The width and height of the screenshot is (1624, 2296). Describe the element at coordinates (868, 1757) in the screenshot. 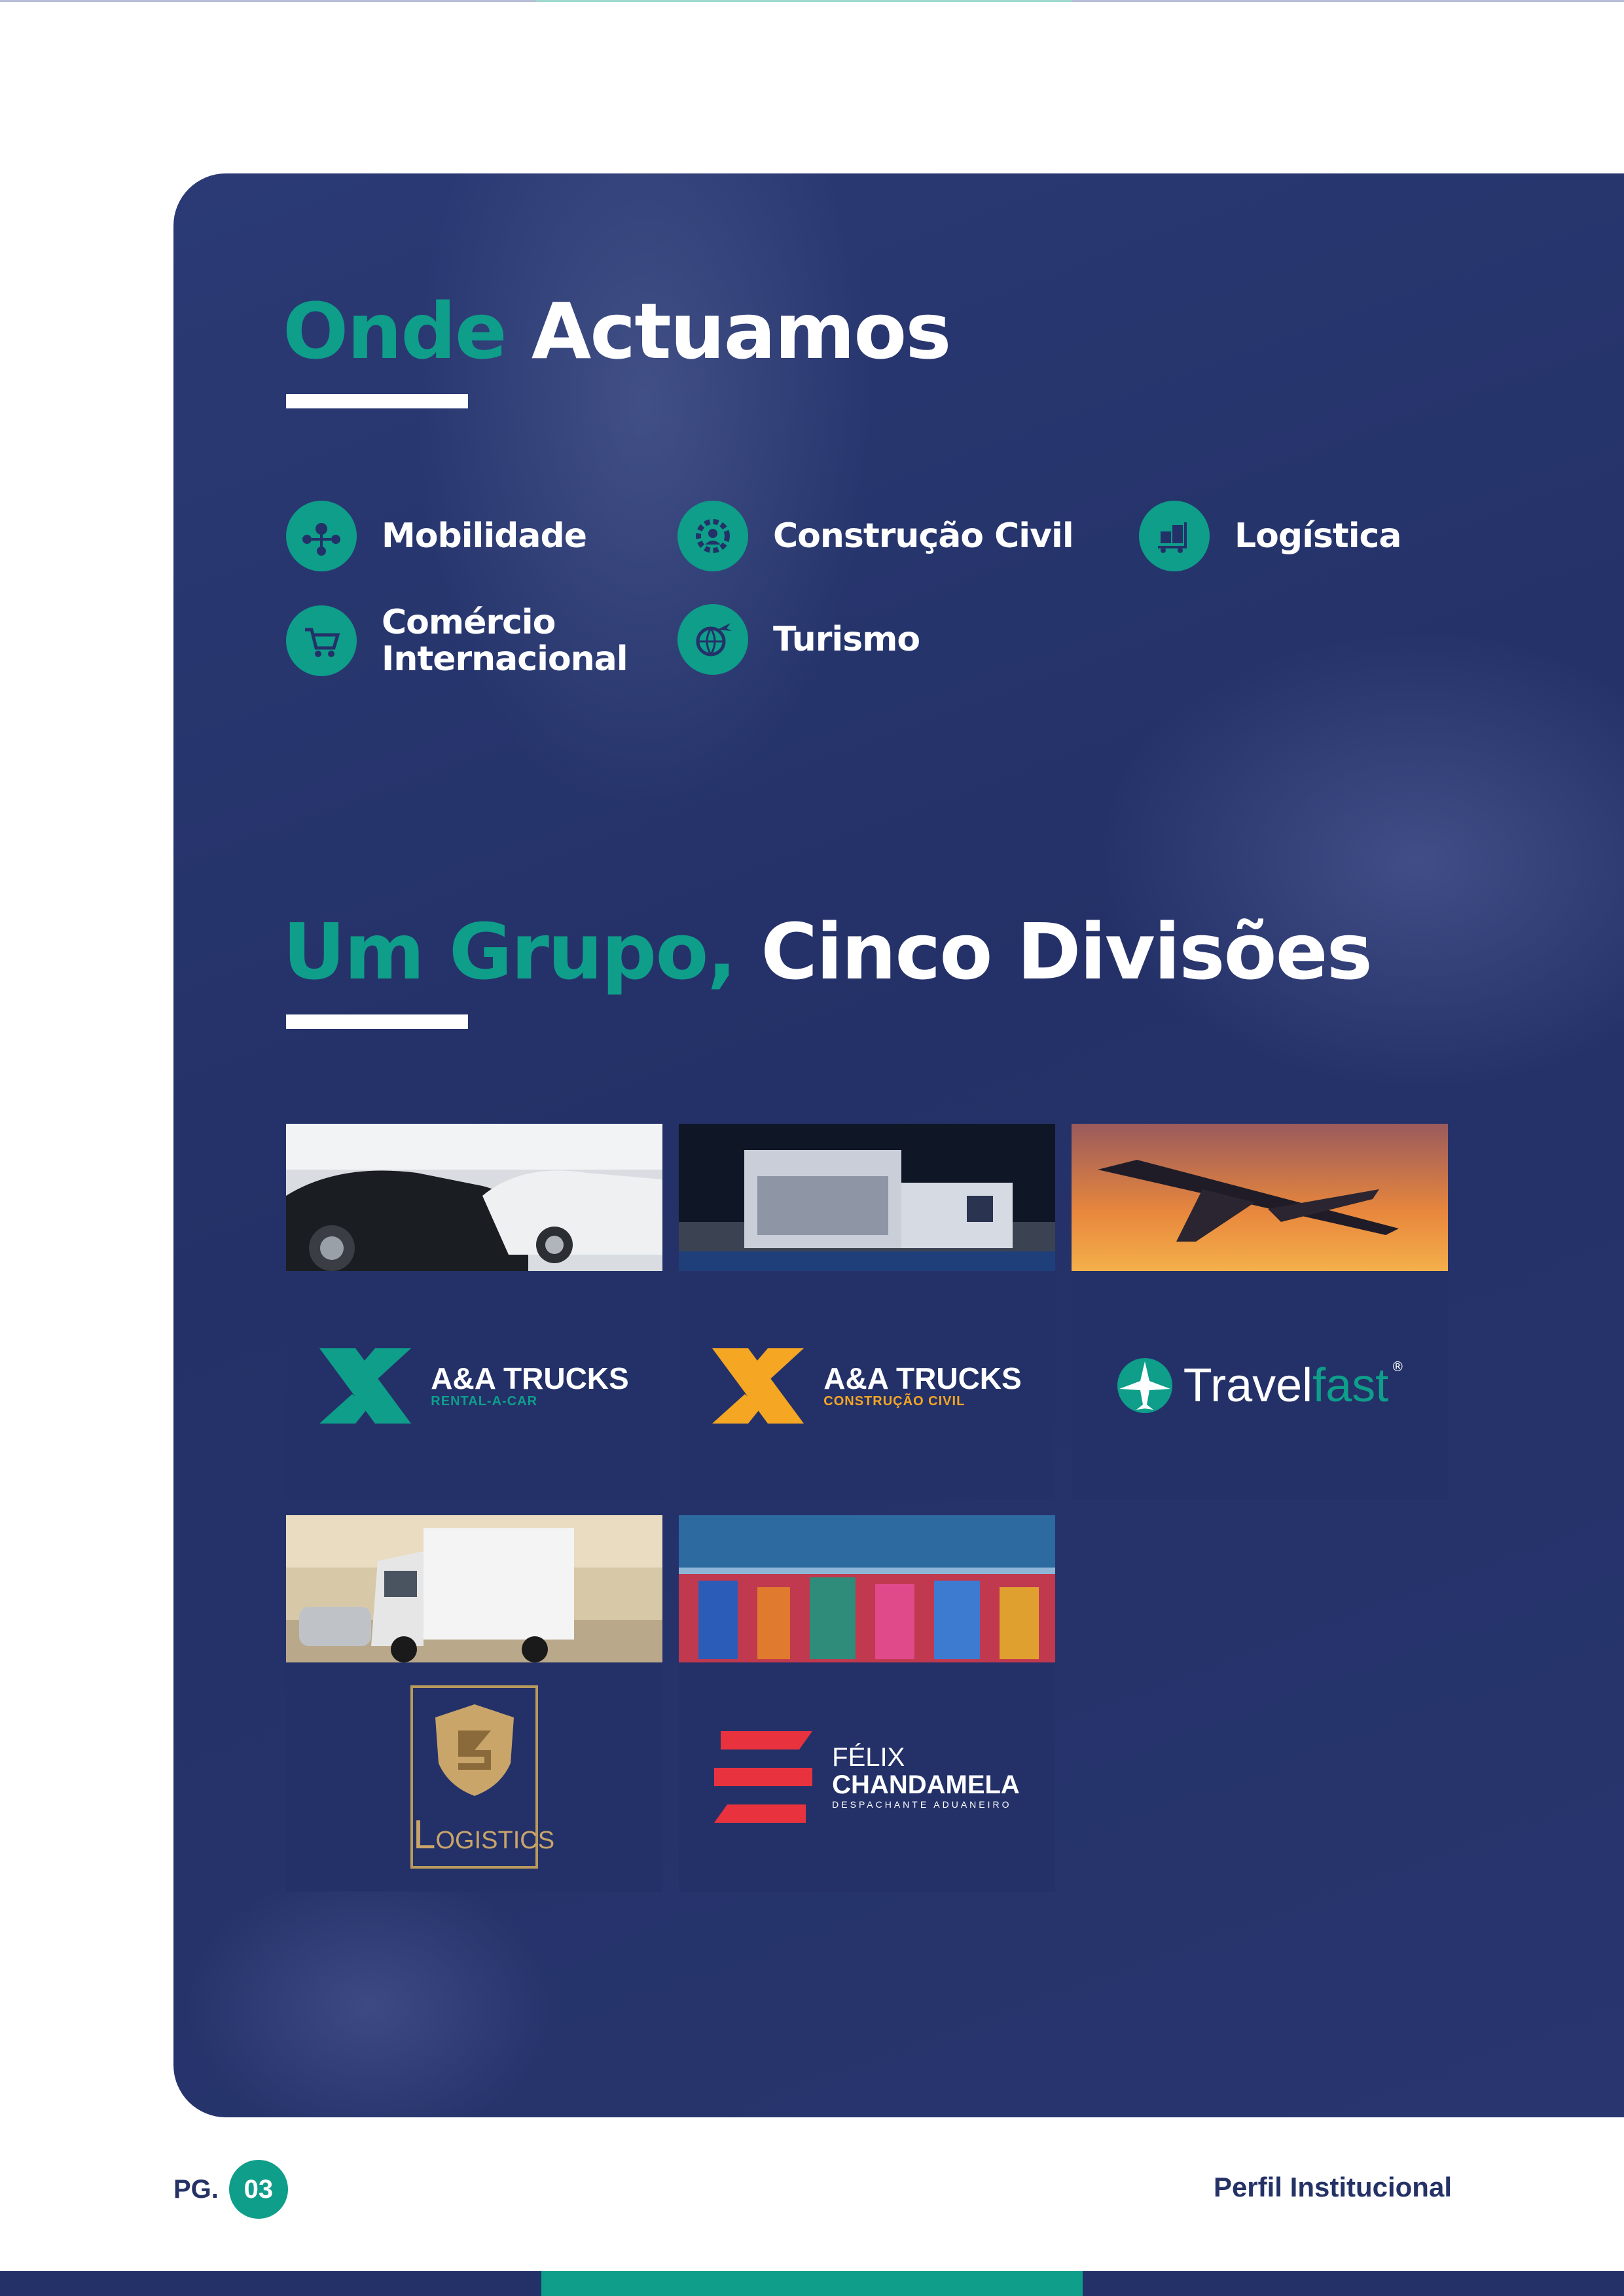

I see `brand-name-line1: FÉLIX` at that location.